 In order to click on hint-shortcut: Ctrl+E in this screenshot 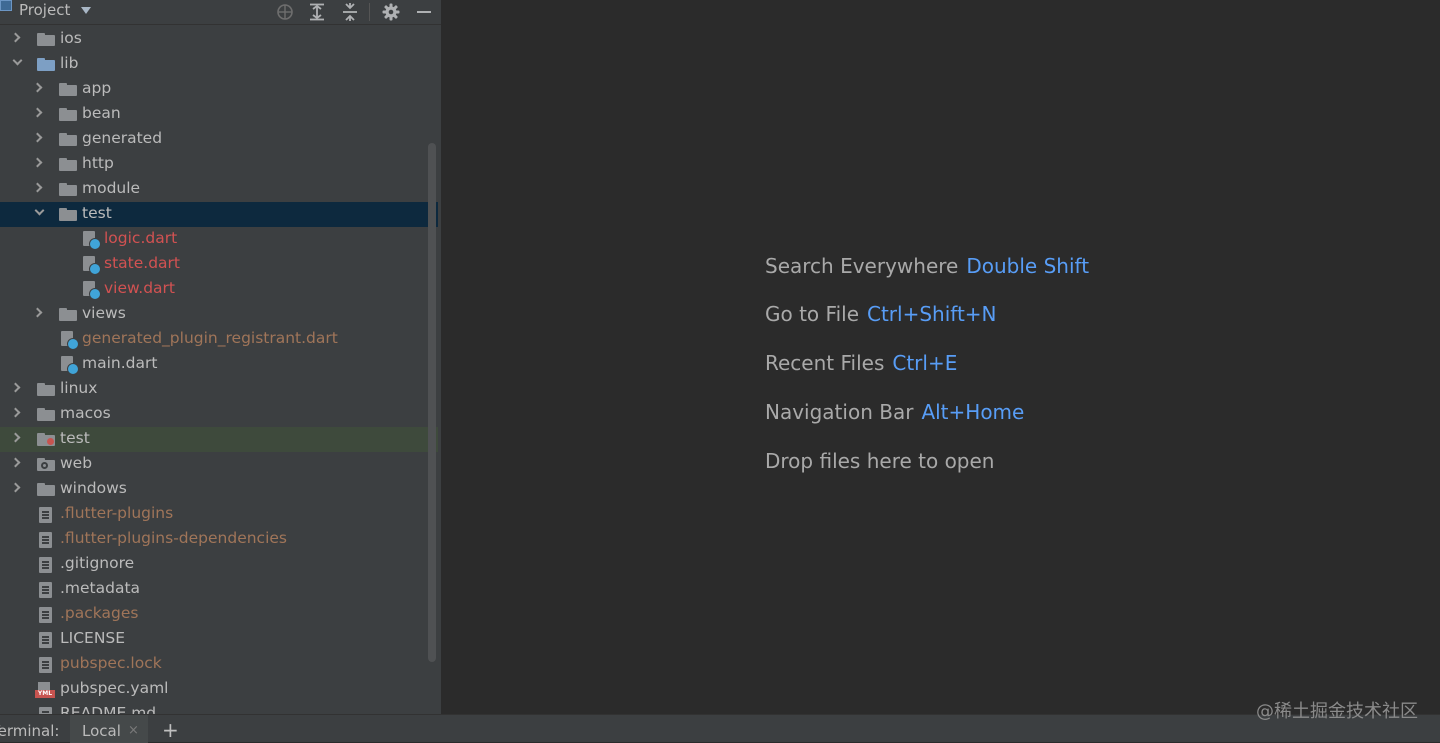, I will do `click(925, 363)`.